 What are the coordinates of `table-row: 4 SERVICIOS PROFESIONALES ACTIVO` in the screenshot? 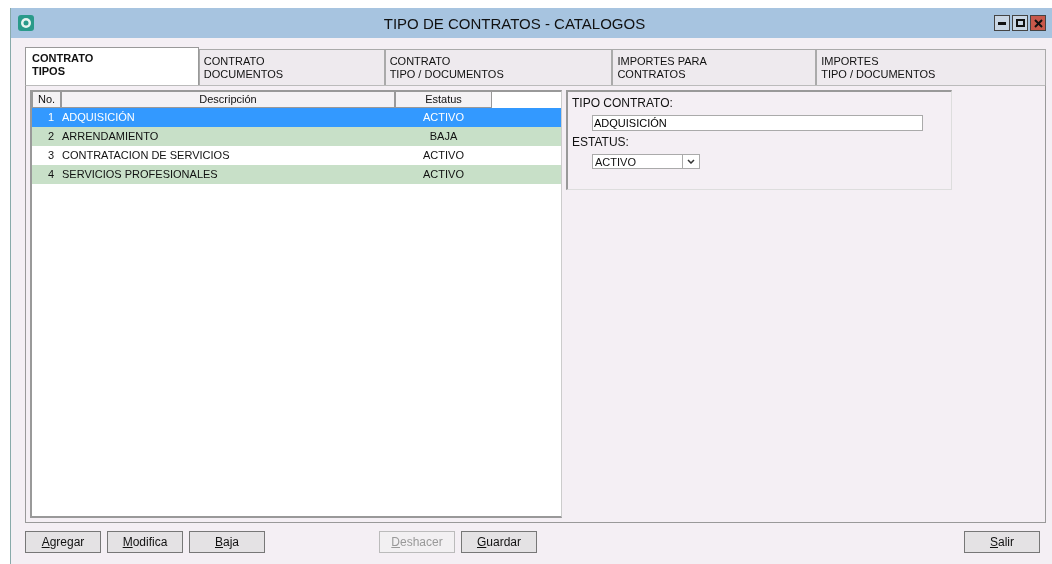 It's located at (296, 174).